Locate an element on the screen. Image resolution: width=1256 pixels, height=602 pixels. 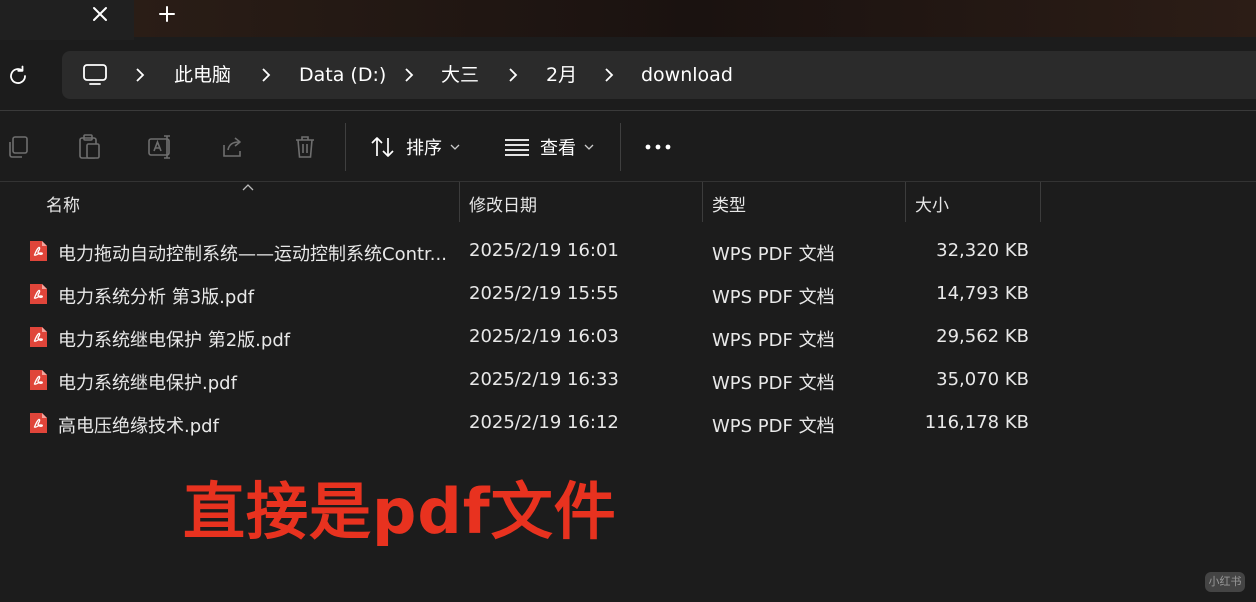
file-size: 29,562 KB is located at coordinates (982, 336).